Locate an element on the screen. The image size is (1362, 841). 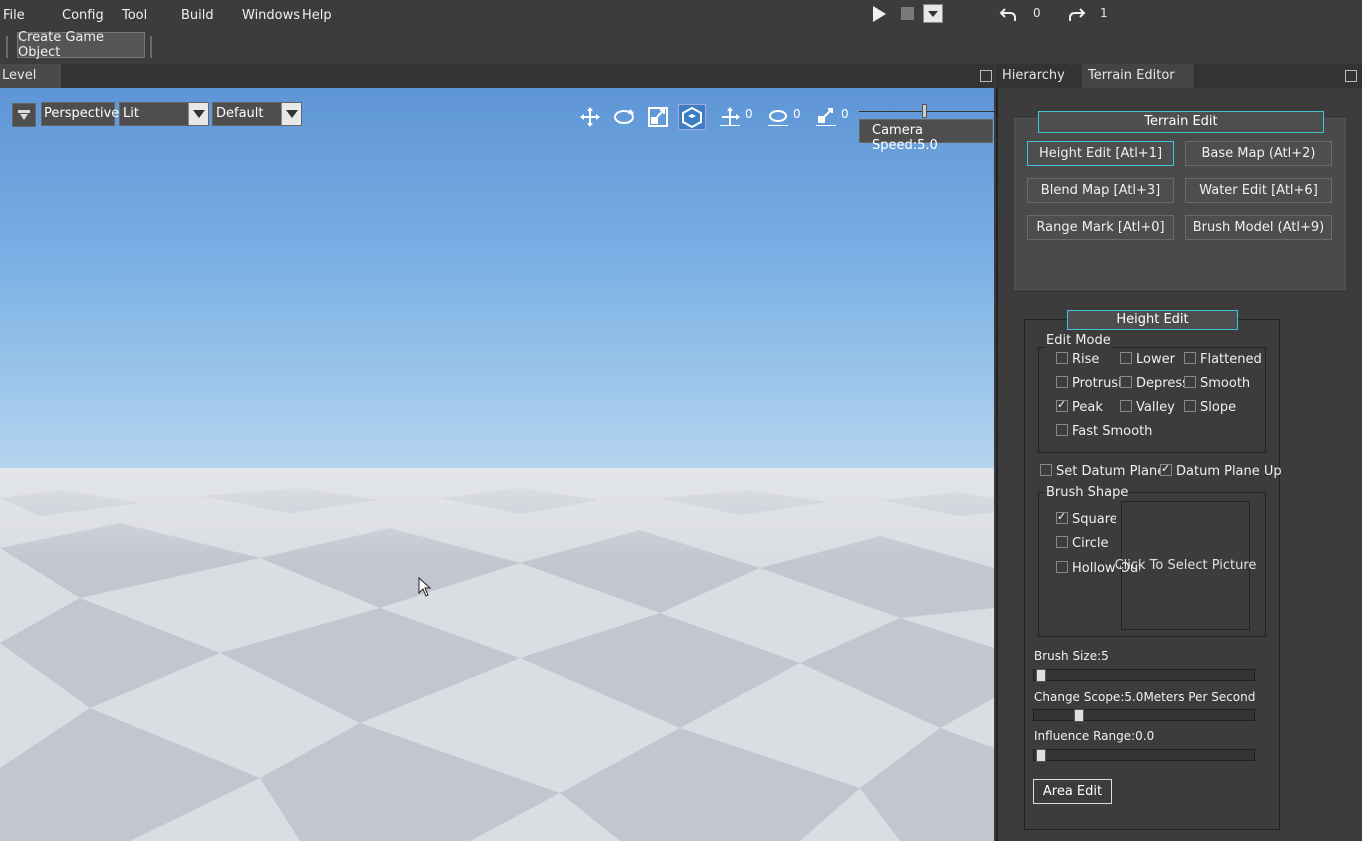
menu-file: File is located at coordinates (14, 15).